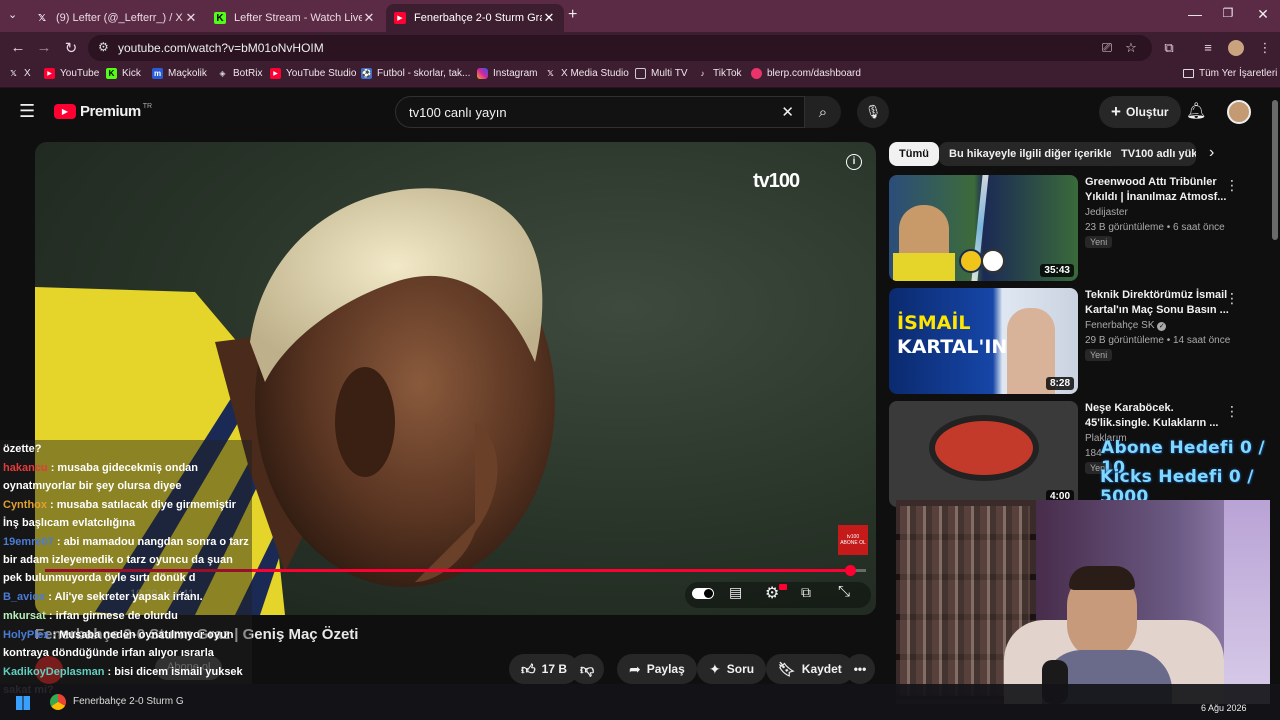 The image size is (1280, 720). Describe the element at coordinates (103, 47) in the screenshot. I see `site-info-icon: ⚙` at that location.